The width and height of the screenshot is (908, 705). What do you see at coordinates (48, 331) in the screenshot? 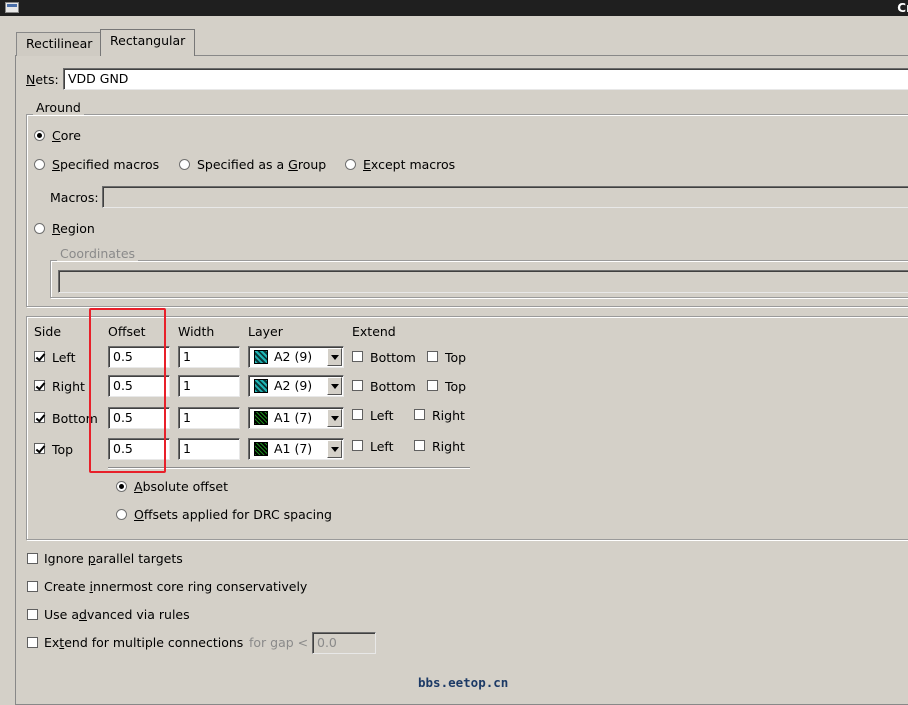
I see `side-header: Side` at bounding box center [48, 331].